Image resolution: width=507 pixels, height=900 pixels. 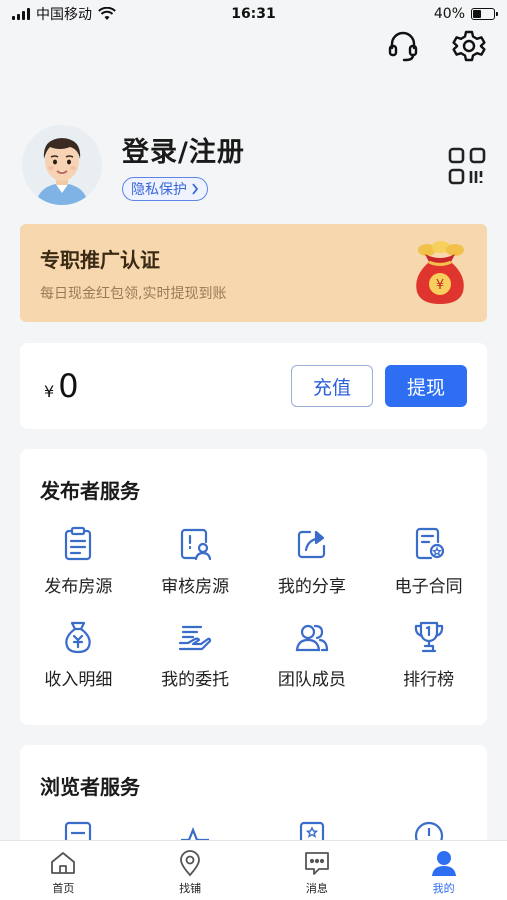 What do you see at coordinates (426, 386) in the screenshot?
I see `withdraw-button: 提现` at bounding box center [426, 386].